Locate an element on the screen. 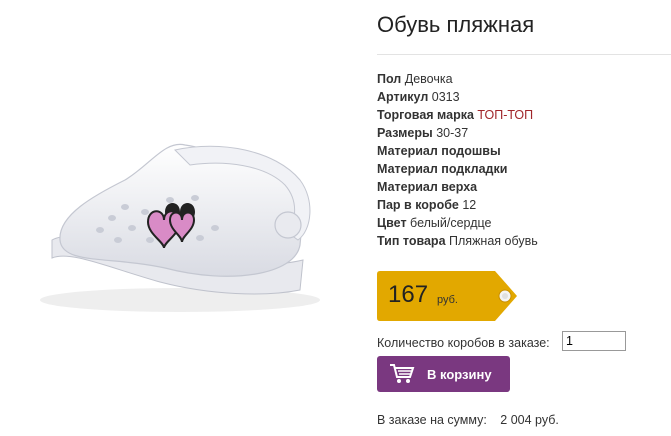 The height and width of the screenshot is (436, 671). price-currency: руб. is located at coordinates (447, 300).